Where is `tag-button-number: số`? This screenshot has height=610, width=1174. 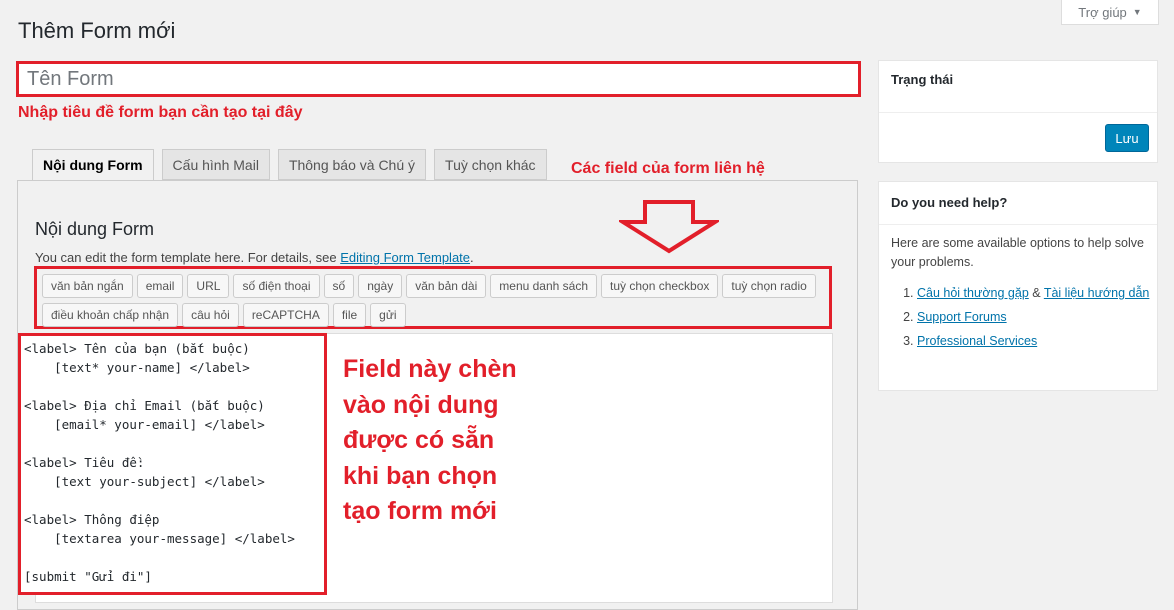
tag-button-number: số is located at coordinates (339, 286).